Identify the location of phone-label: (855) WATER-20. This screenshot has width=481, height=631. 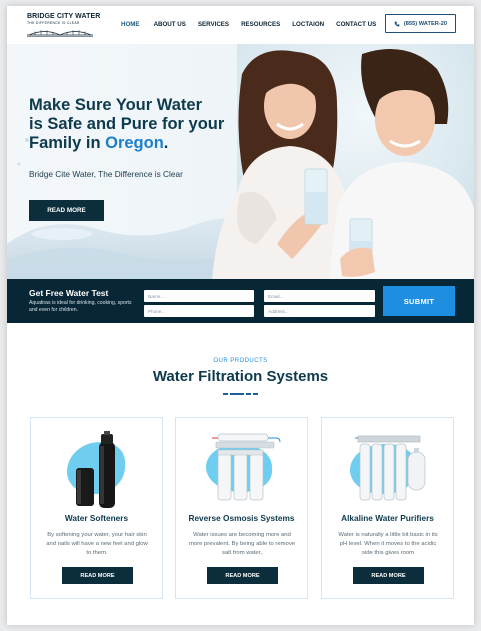
(425, 23).